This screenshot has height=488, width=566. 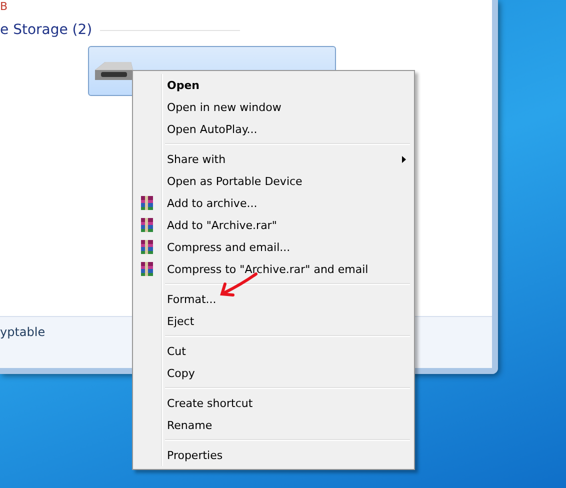 I want to click on group-header: e Storage (2), so click(x=46, y=30).